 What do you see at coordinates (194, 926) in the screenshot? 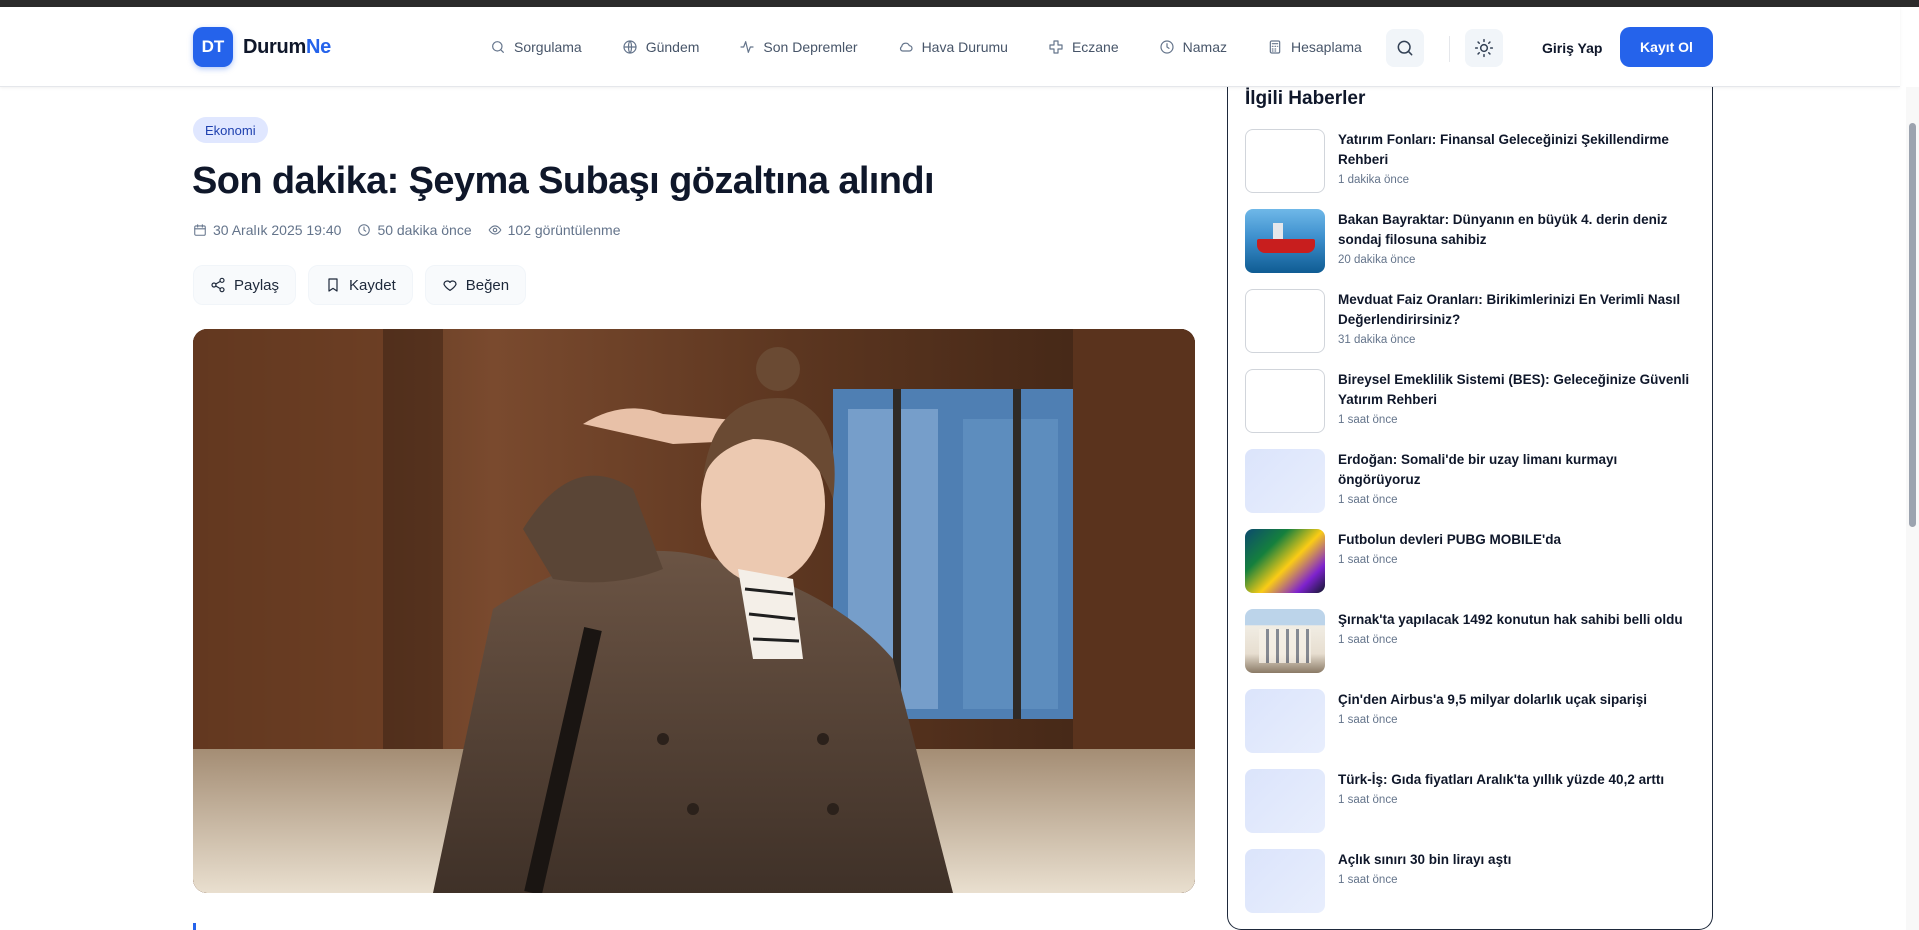
I see `content-accent-bar` at bounding box center [194, 926].